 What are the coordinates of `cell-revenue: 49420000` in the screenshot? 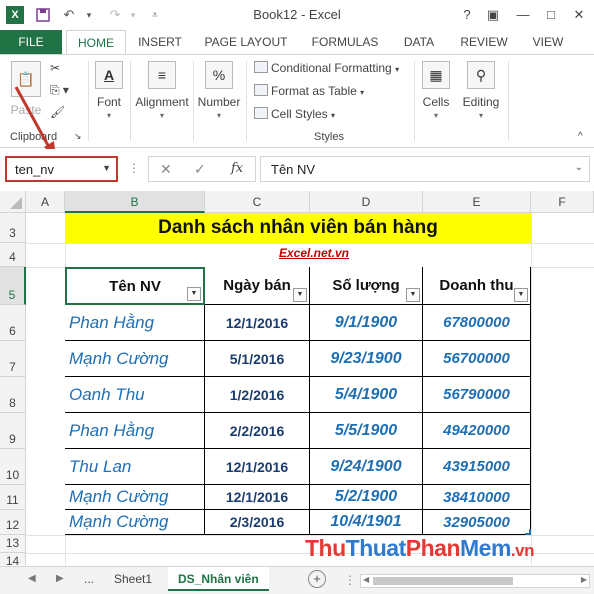 It's located at (477, 431).